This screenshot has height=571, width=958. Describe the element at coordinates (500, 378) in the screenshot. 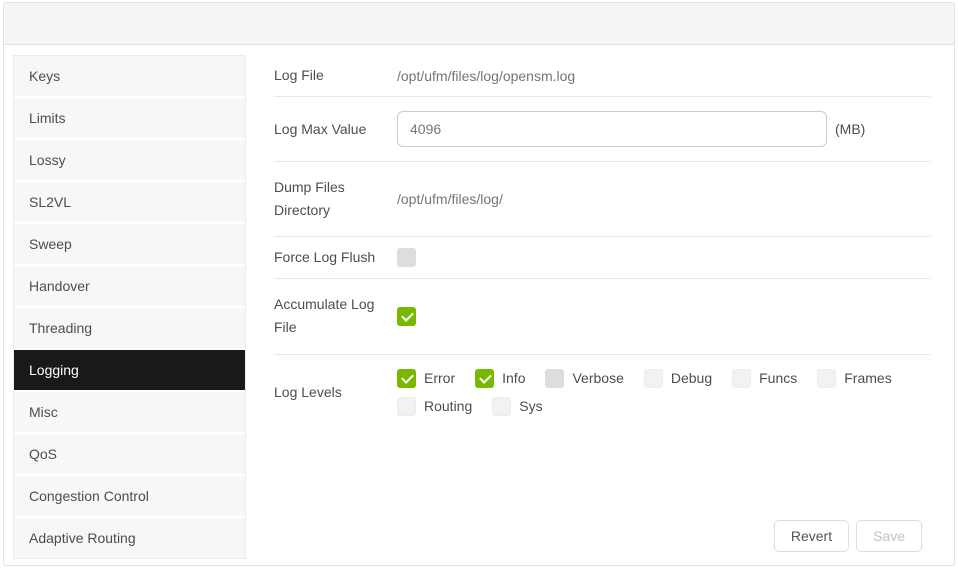

I see `log-level-info: Info` at that location.